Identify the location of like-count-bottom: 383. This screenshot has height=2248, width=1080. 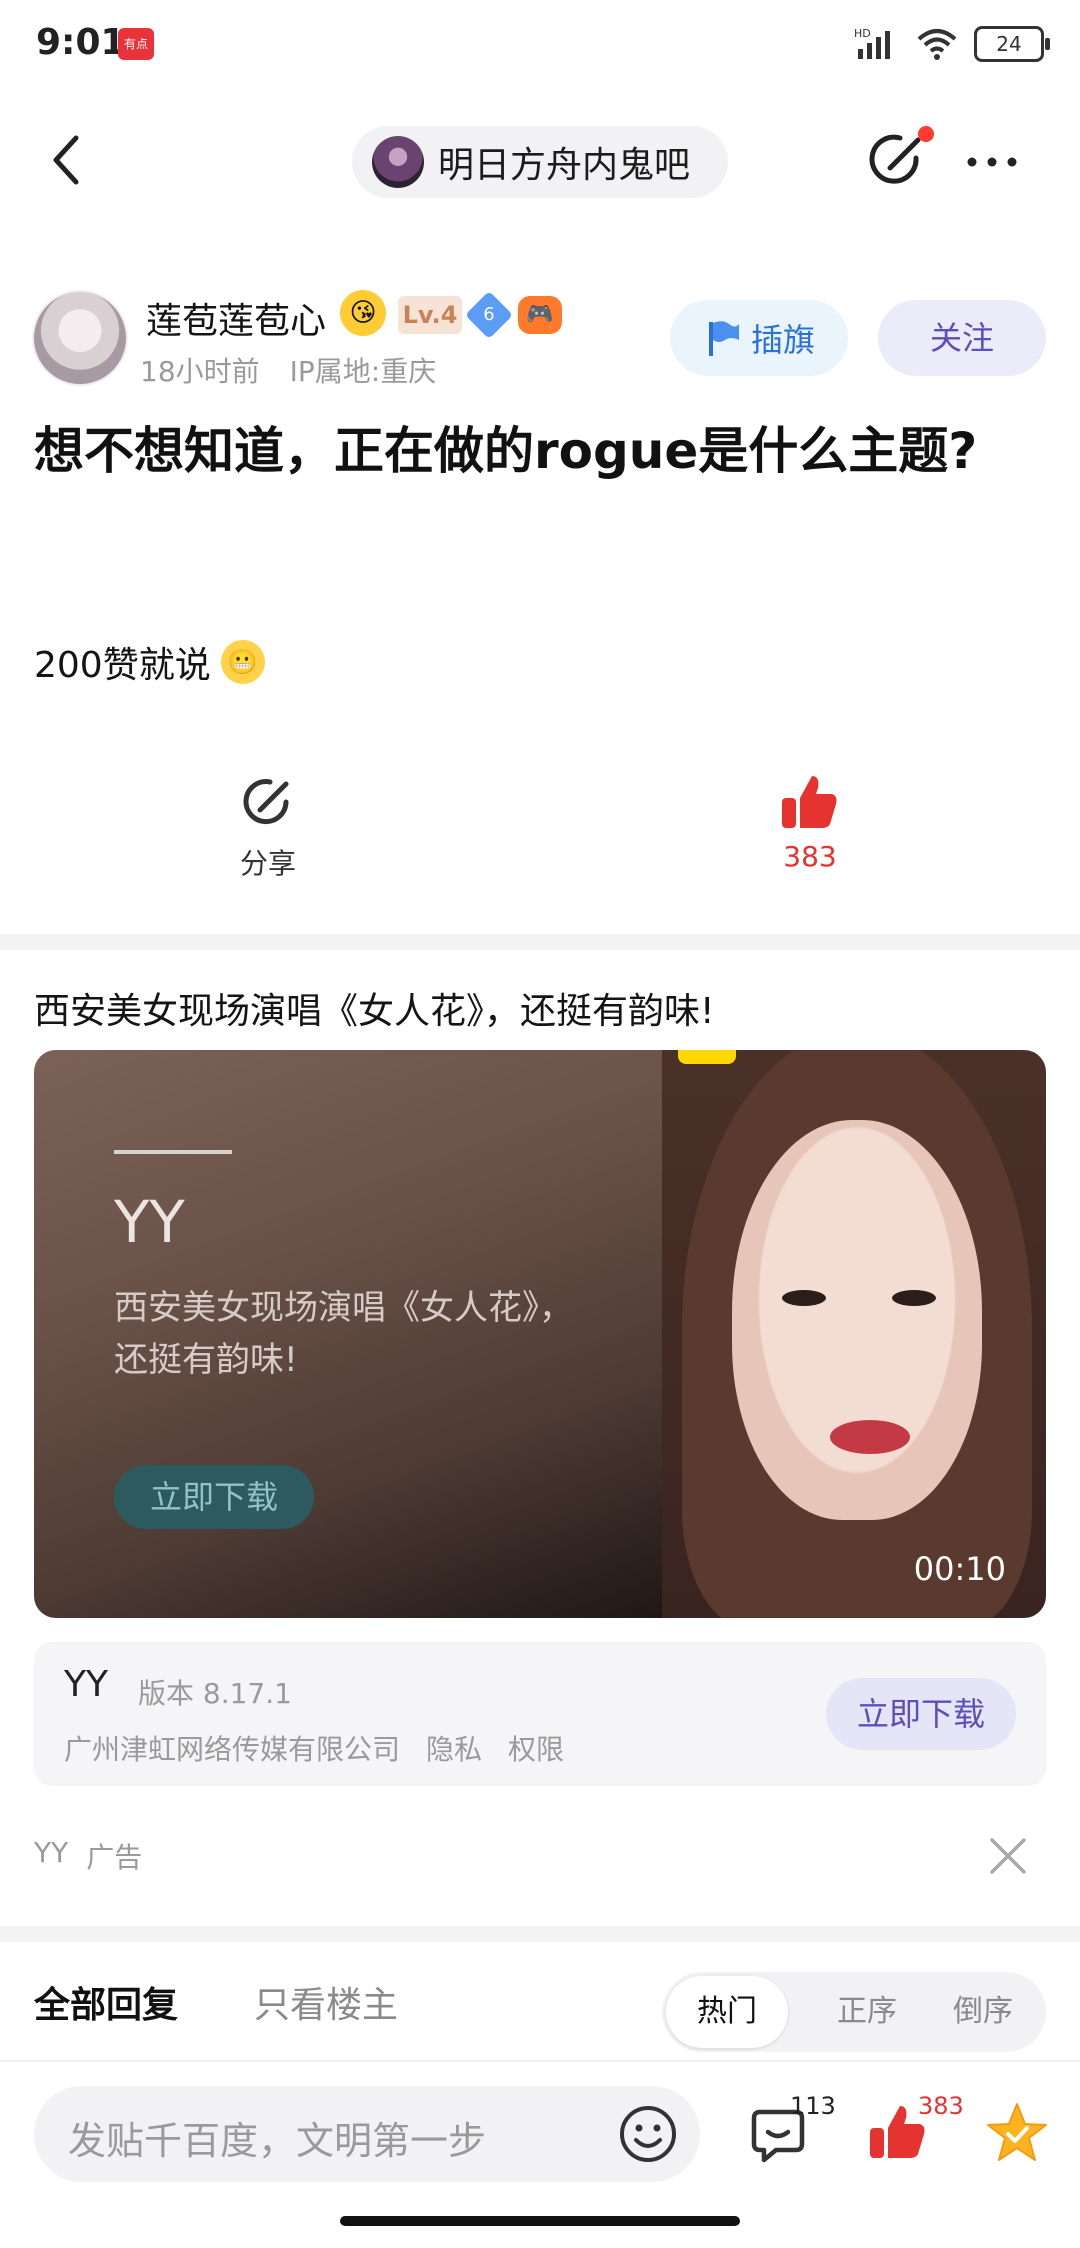
(941, 2106).